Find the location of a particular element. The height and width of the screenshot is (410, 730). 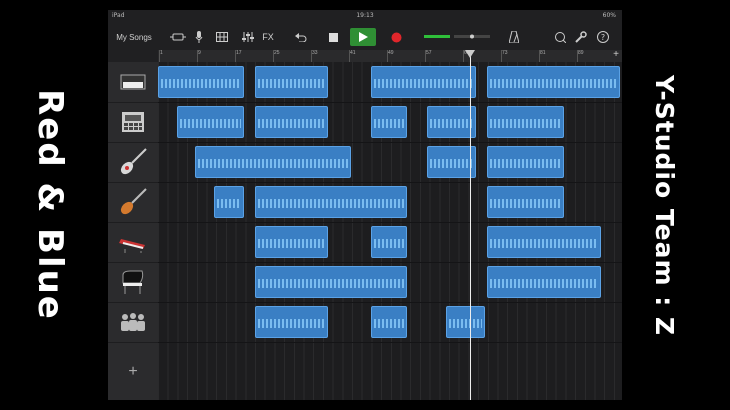

settings-icon is located at coordinates (581, 37).